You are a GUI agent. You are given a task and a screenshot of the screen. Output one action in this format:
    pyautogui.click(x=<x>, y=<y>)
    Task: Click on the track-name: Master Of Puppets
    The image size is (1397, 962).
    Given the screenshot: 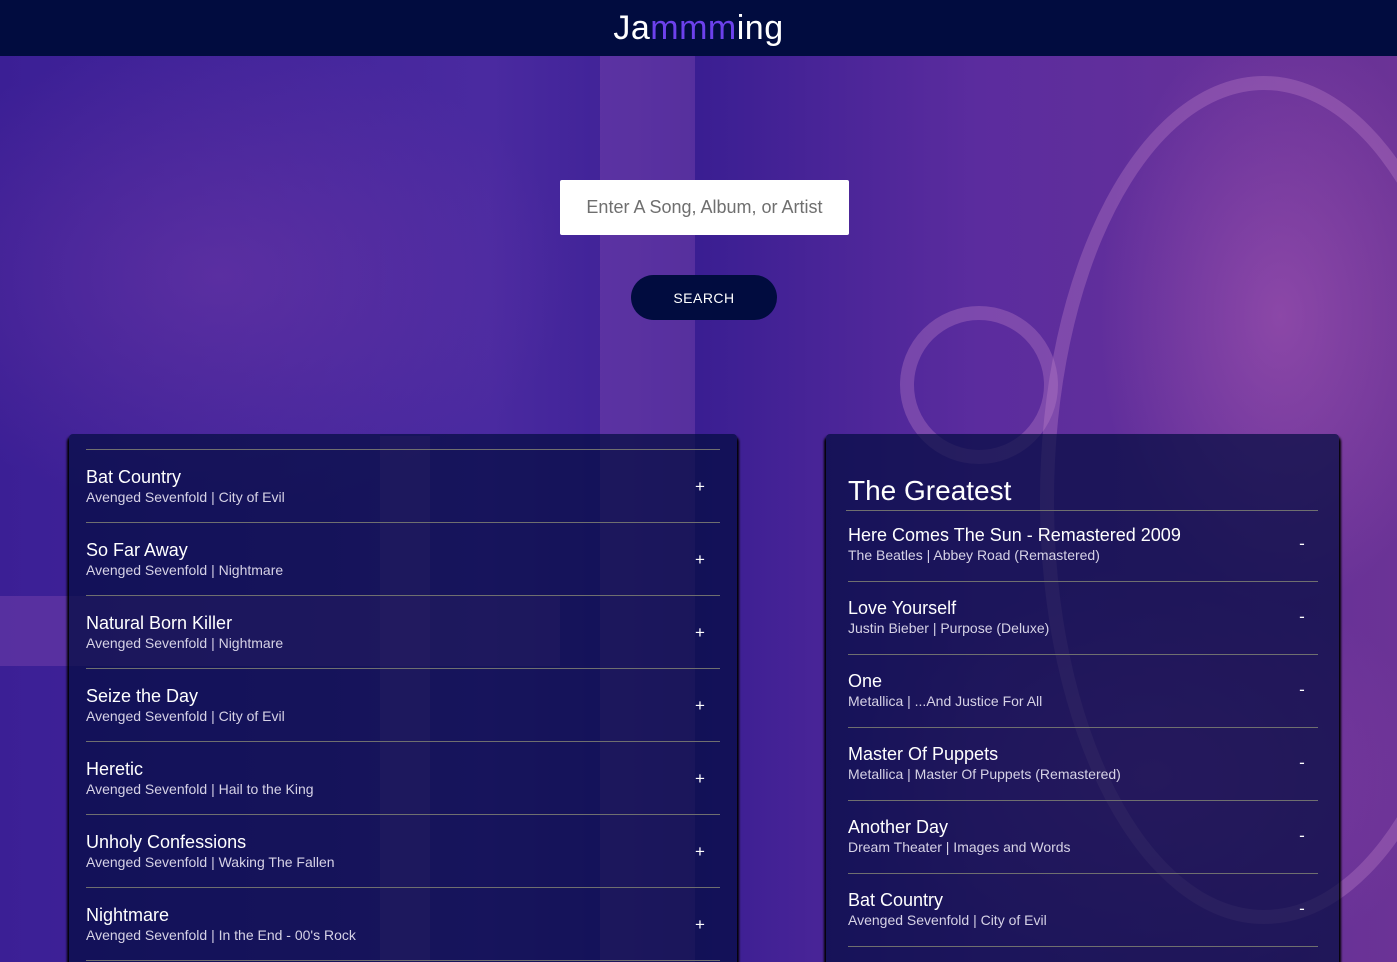 What is the action you would take?
    pyautogui.click(x=923, y=754)
    